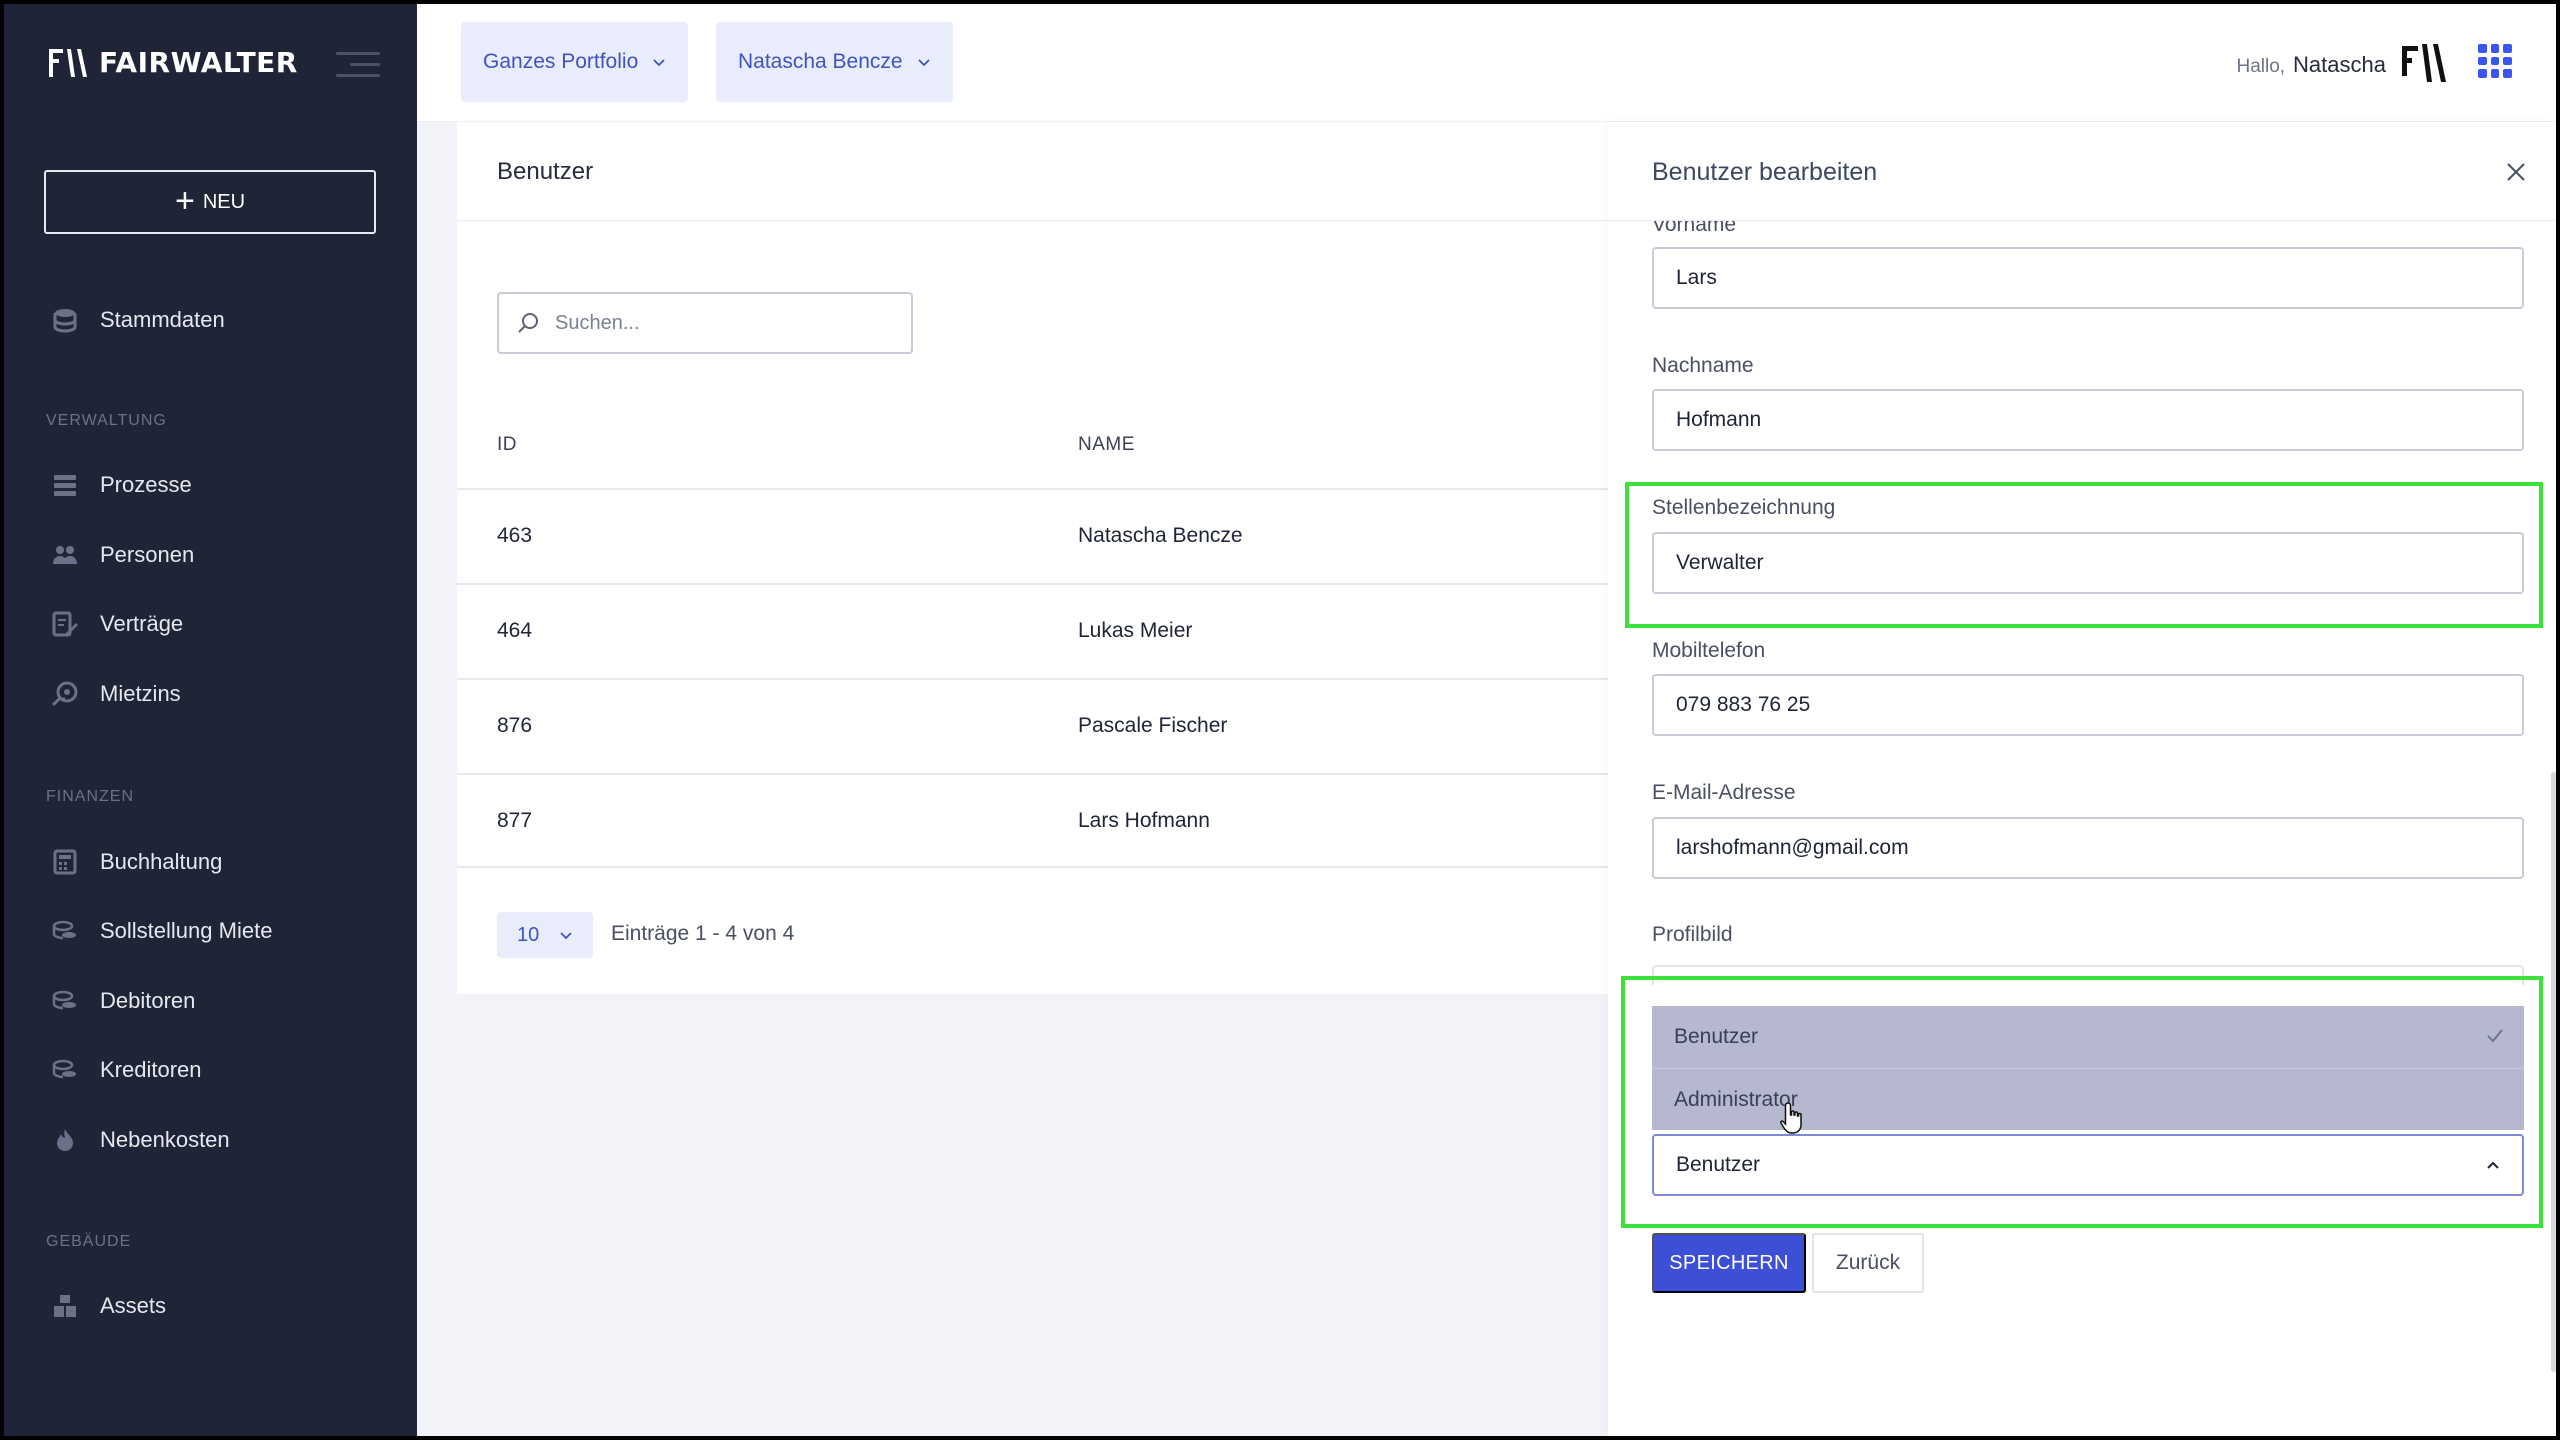 This screenshot has height=1440, width=2560. I want to click on sidebar-item-kreditoren: Kreditoren, so click(127, 1070).